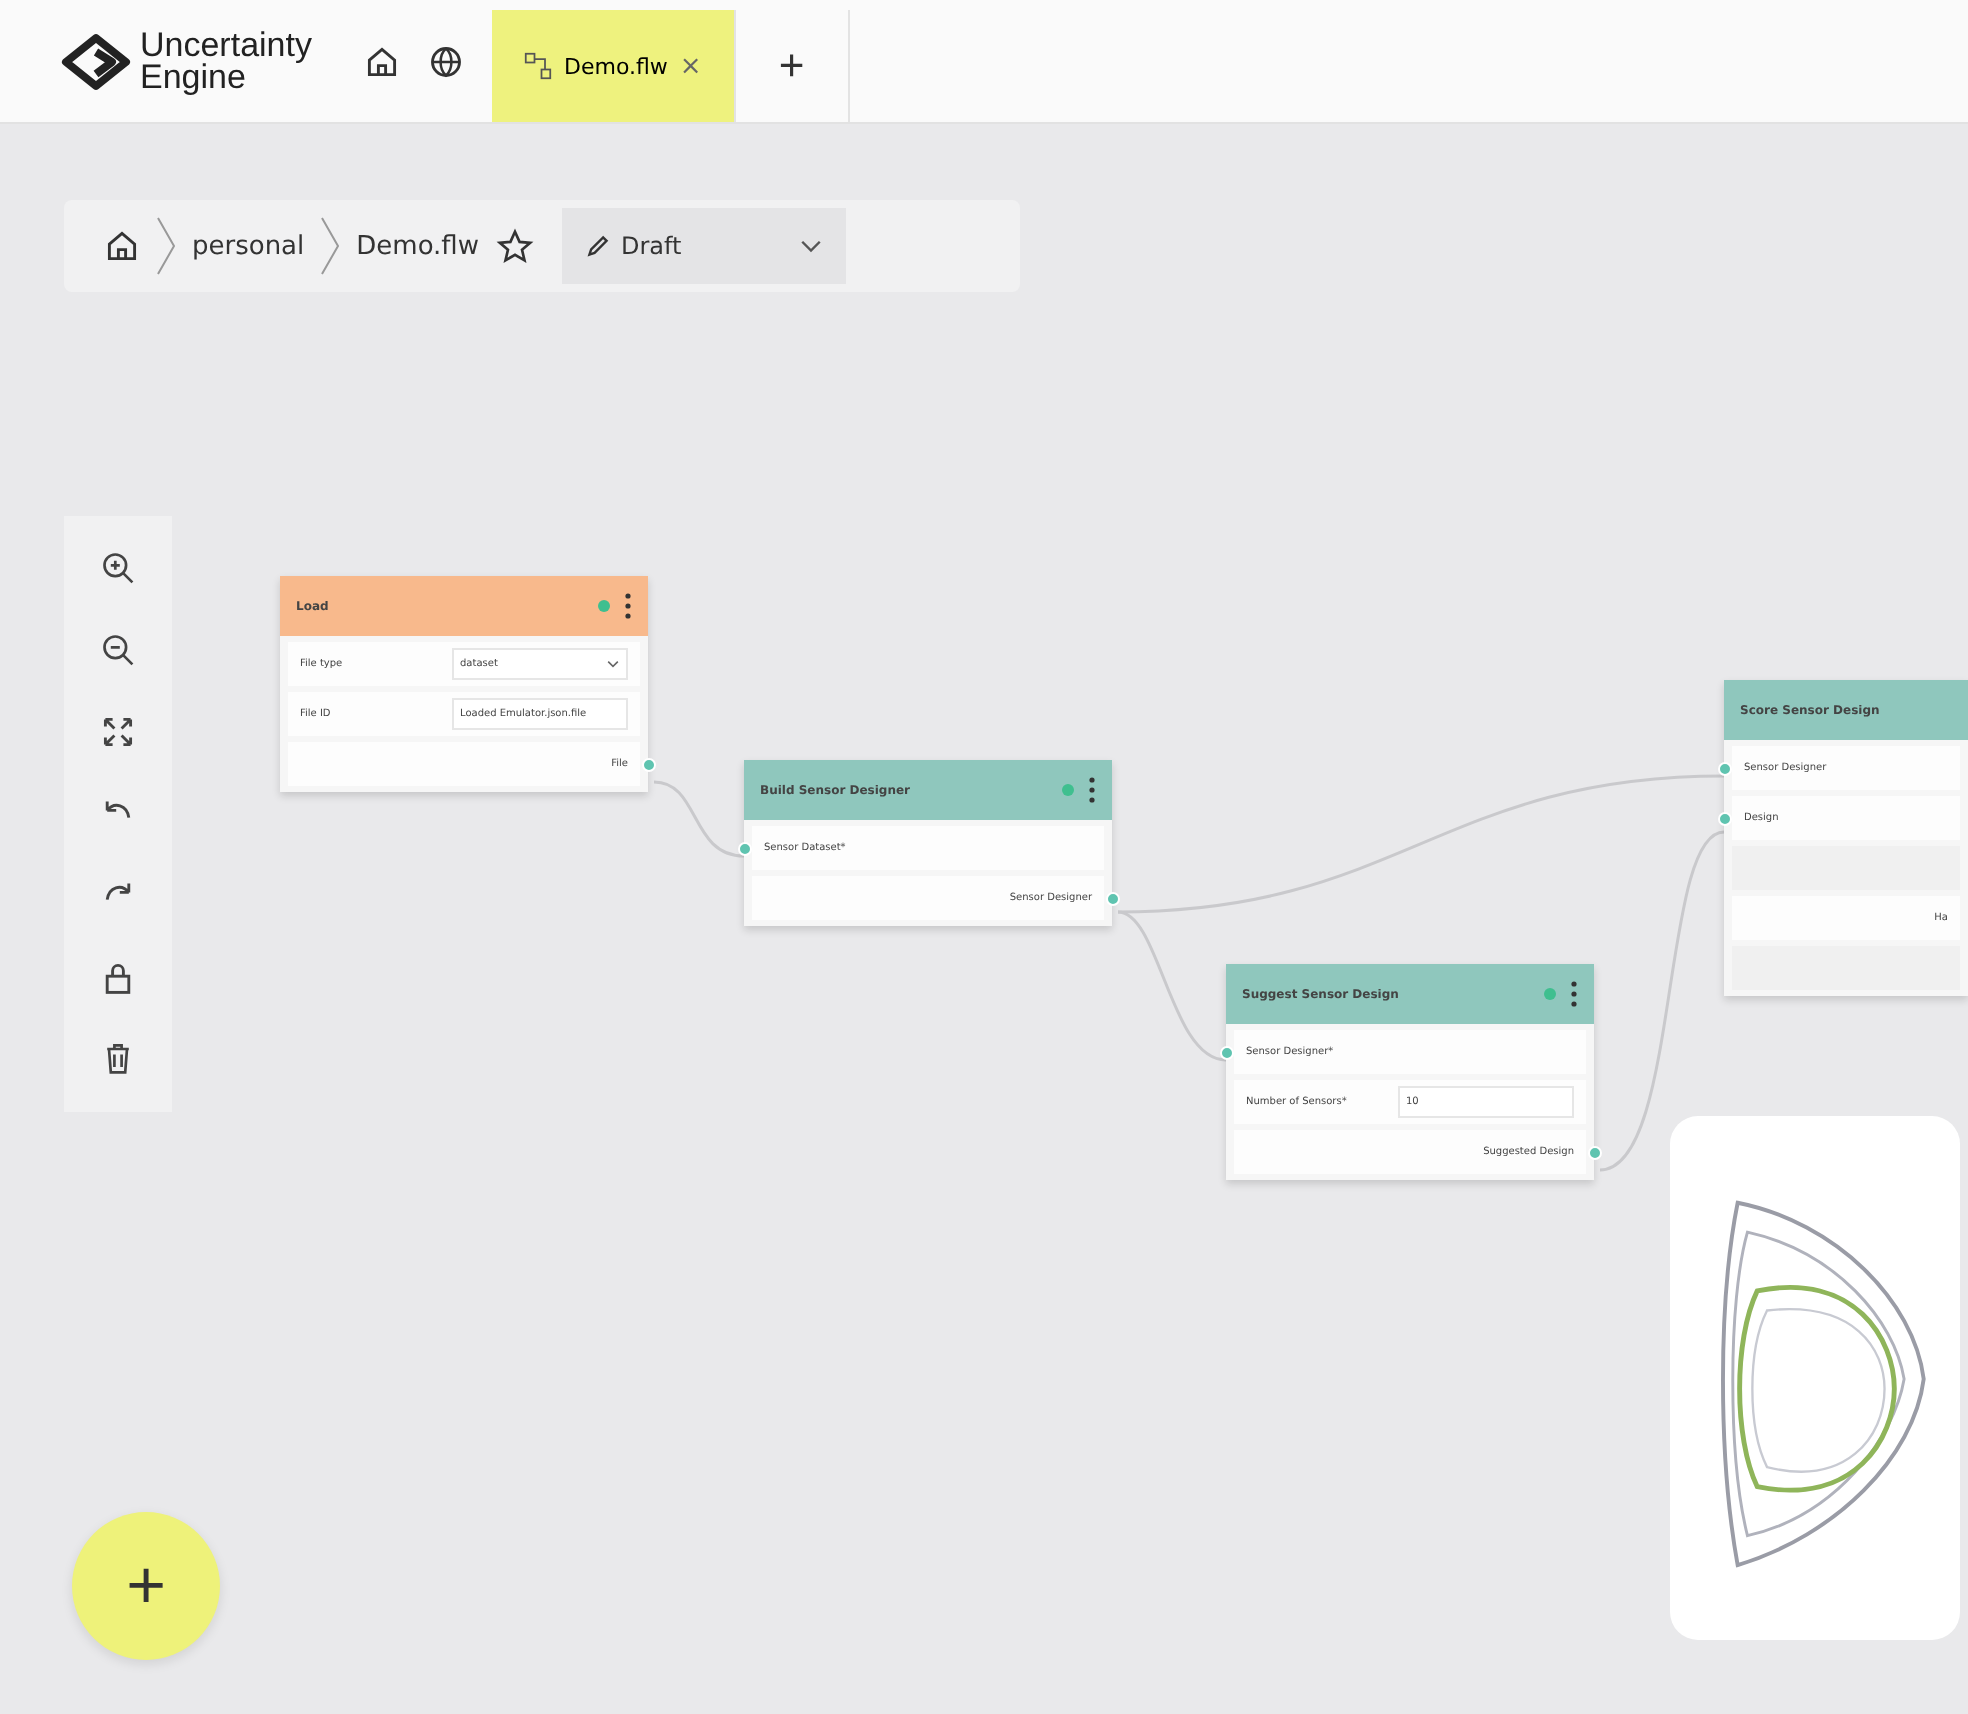 The image size is (1968, 1714). Describe the element at coordinates (118, 732) in the screenshot. I see `fit-view-icon` at that location.